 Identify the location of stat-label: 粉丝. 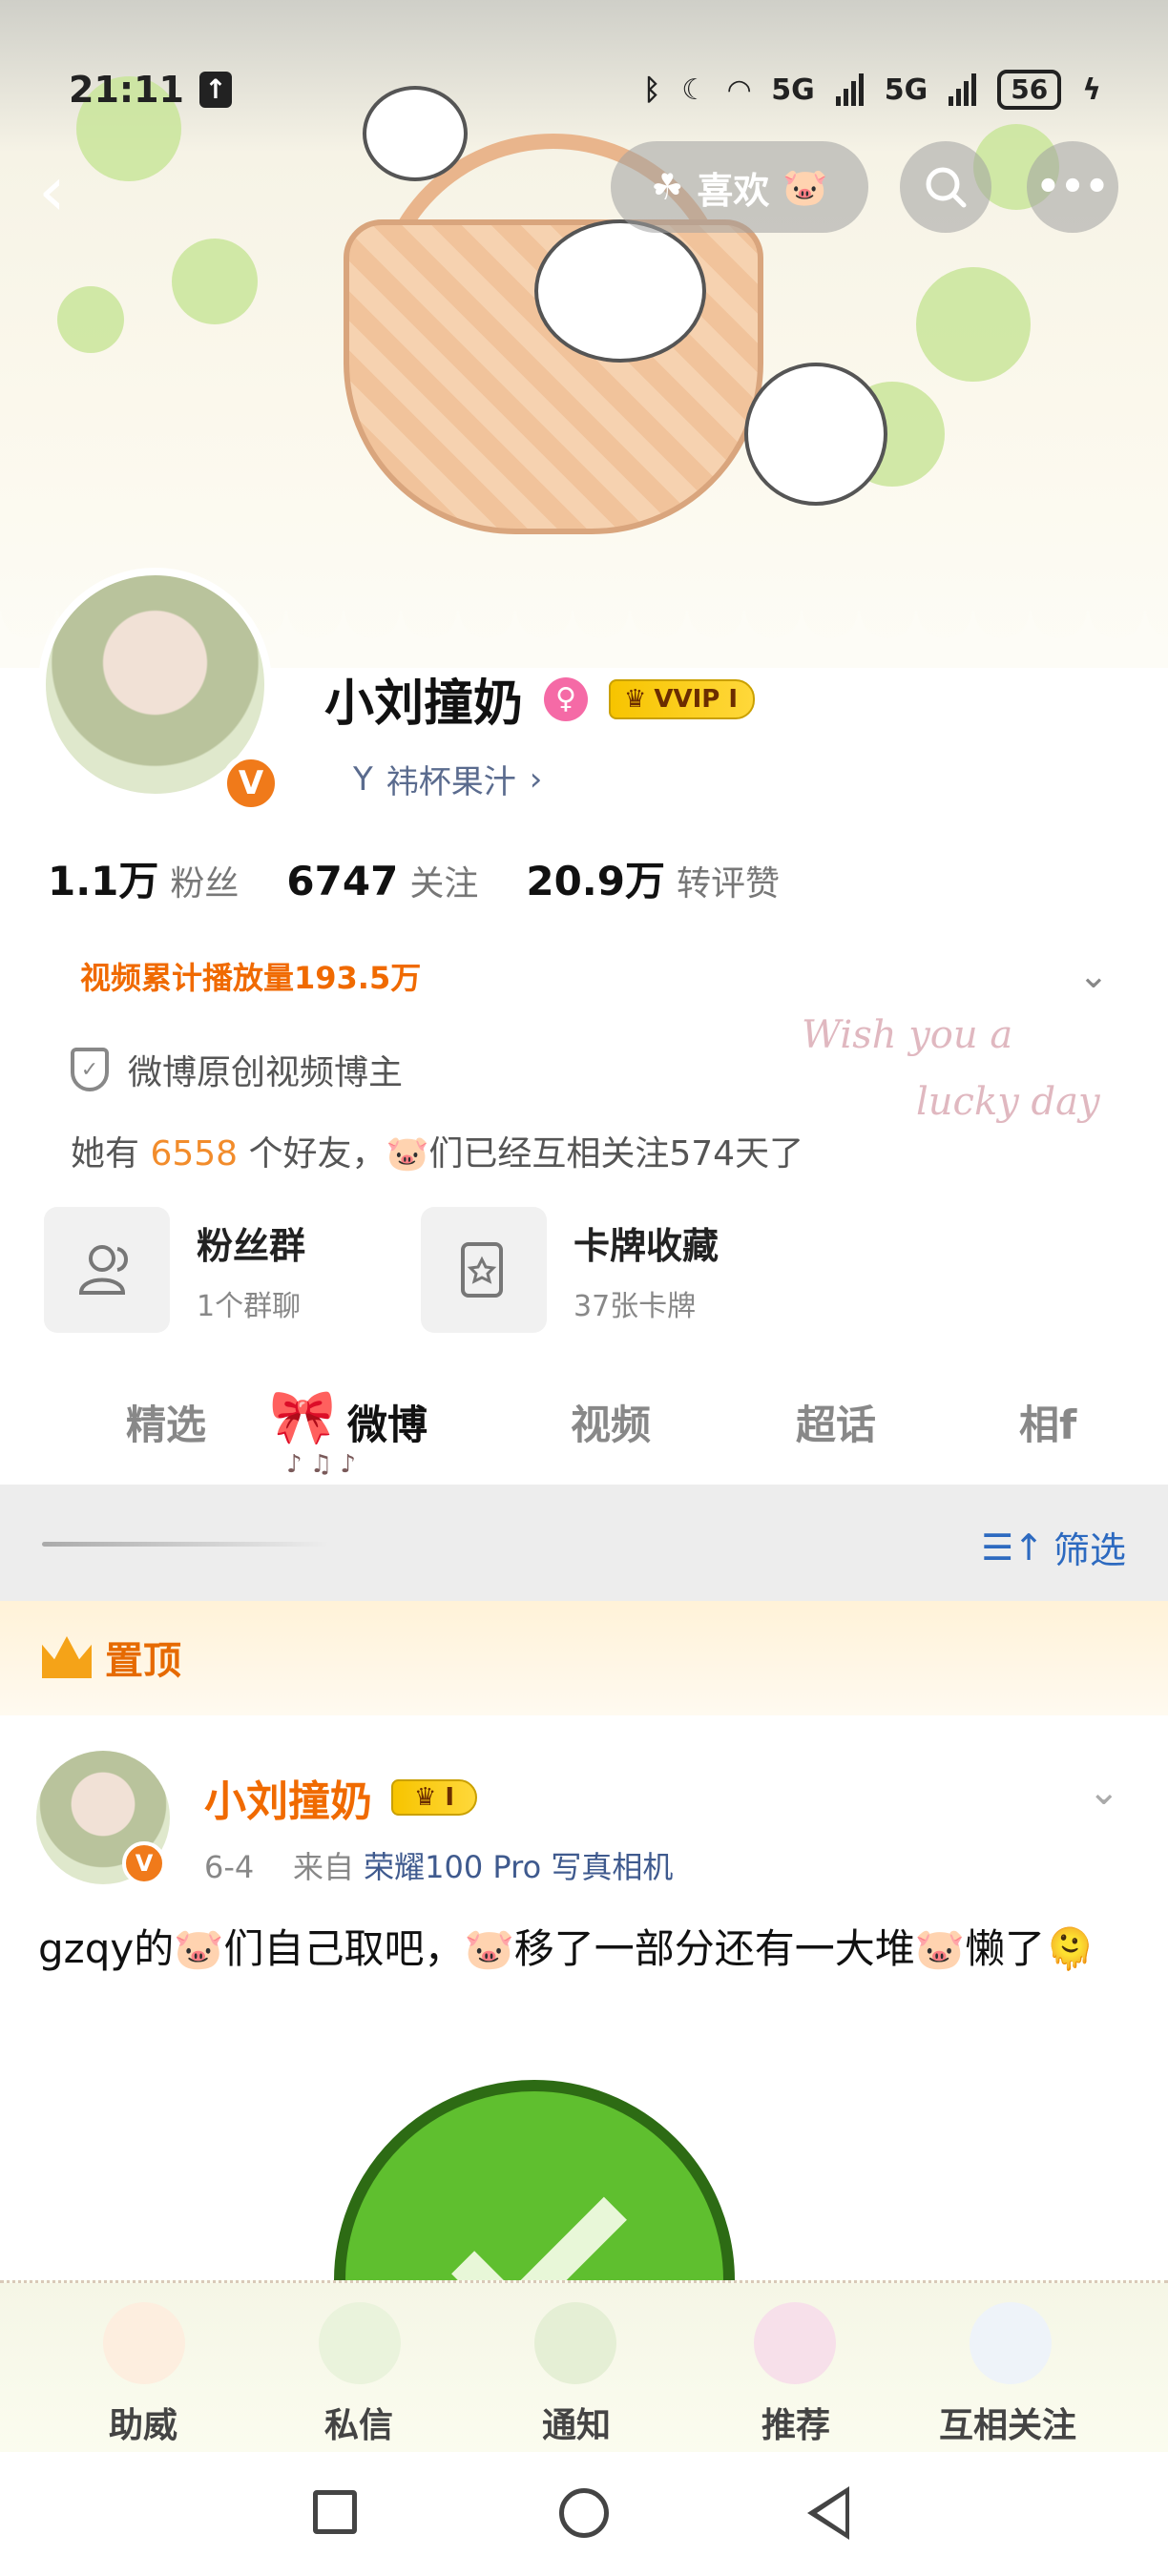
(205, 884).